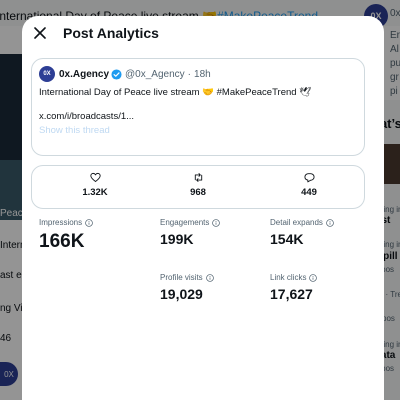  Describe the element at coordinates (181, 277) in the screenshot. I see `profile-visits-label-text: Profile visits` at that location.